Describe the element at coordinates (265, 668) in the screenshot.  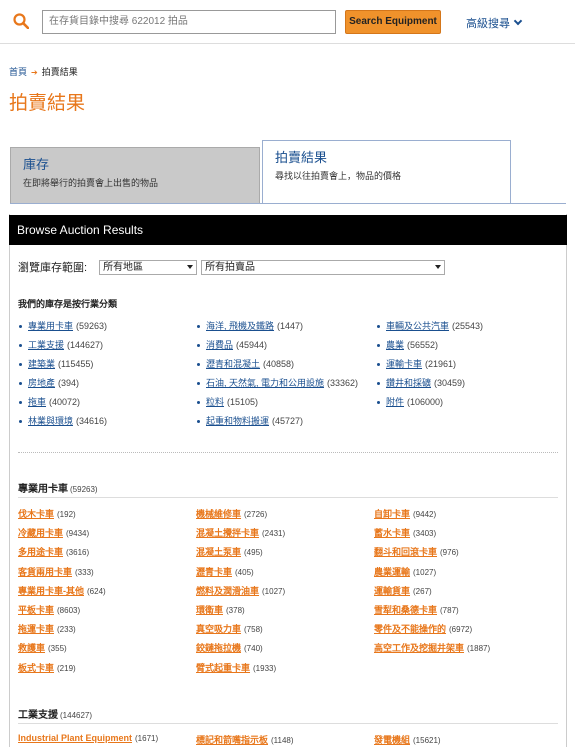
I see `category-count: (1933)` at that location.